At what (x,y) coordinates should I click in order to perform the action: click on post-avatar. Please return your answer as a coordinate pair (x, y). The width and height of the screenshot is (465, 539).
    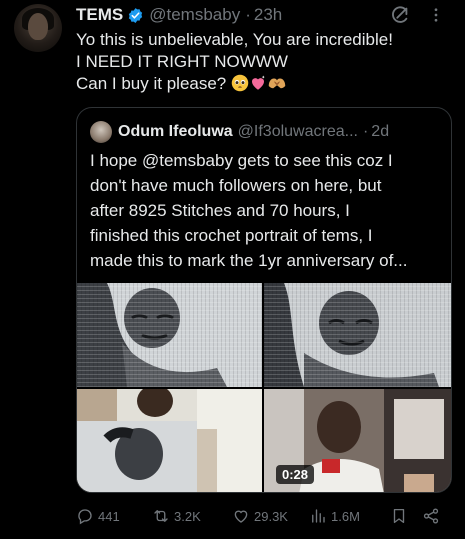
    Looking at the image, I should click on (38, 28).